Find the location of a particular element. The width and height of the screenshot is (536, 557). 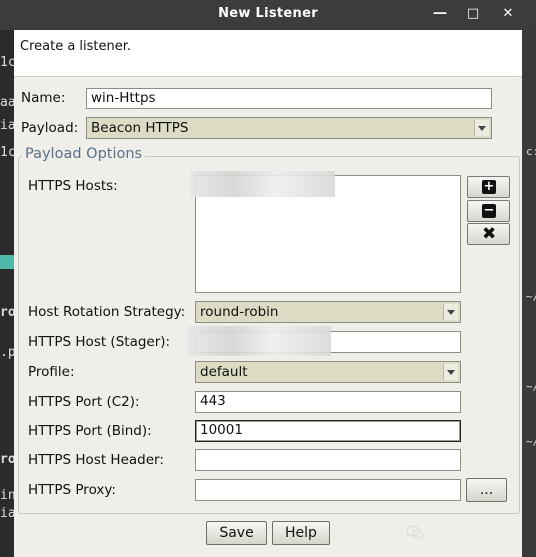

name-input: win-Https is located at coordinates (289, 98).